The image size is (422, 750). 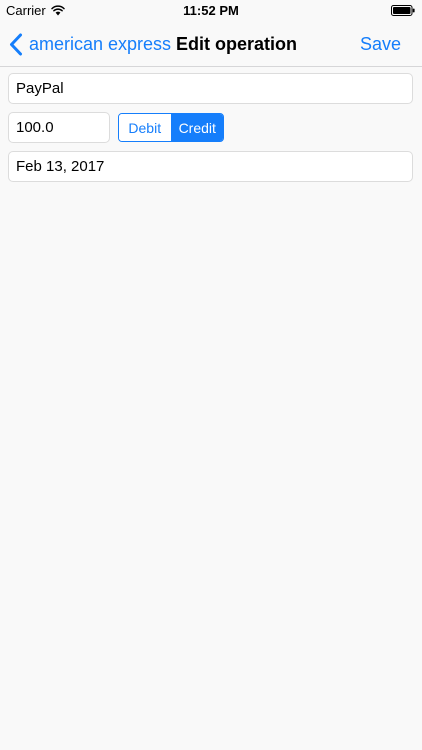 What do you see at coordinates (145, 127) in the screenshot?
I see `debit-segment: Debit` at bounding box center [145, 127].